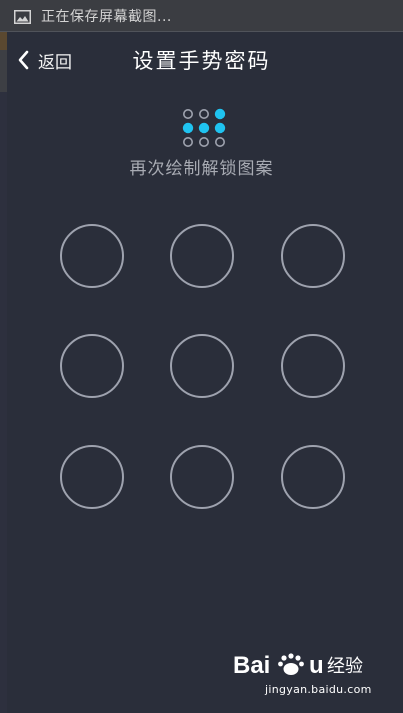  What do you see at coordinates (22, 16) in the screenshot?
I see `image-icon` at bounding box center [22, 16].